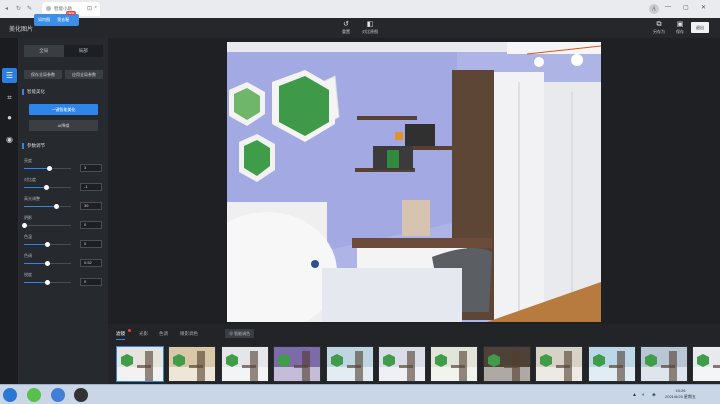 This screenshot has width=720, height=404. What do you see at coordinates (659, 24) in the screenshot?
I see `save-as-icon: ⧉` at bounding box center [659, 24].